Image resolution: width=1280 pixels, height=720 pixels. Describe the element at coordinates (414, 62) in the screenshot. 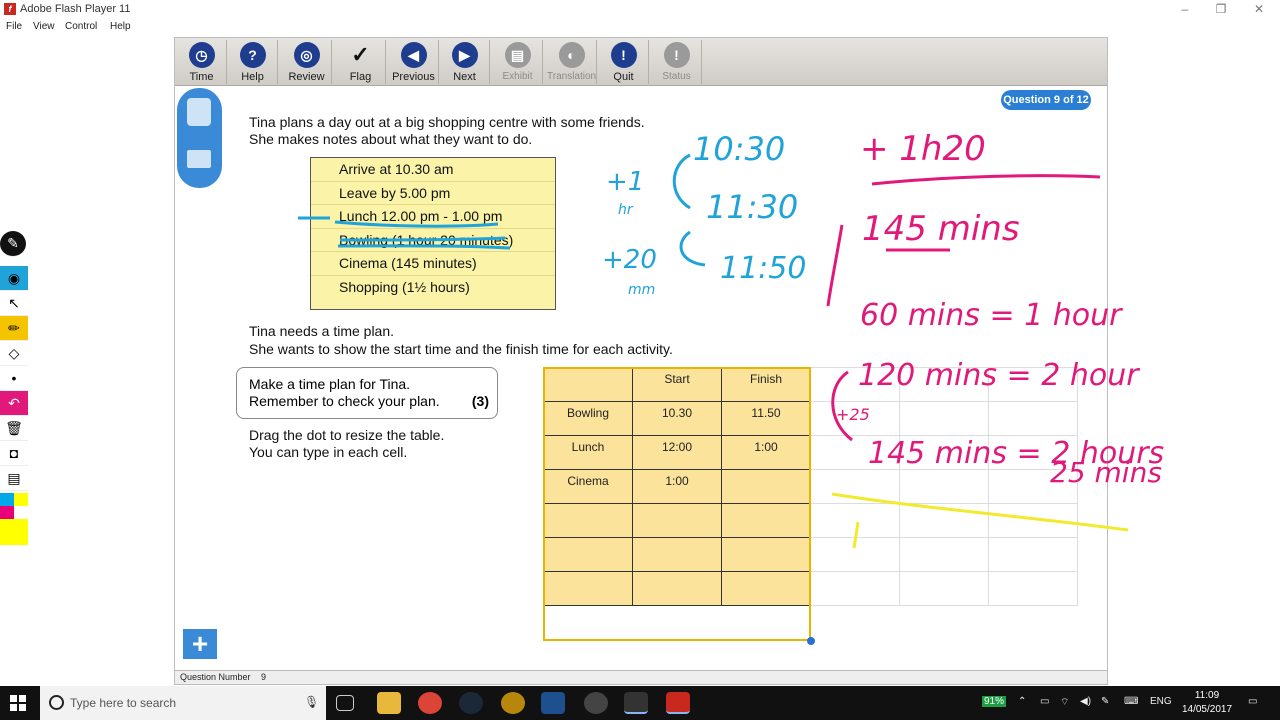

I see `previous-button: ◀ Previous` at that location.